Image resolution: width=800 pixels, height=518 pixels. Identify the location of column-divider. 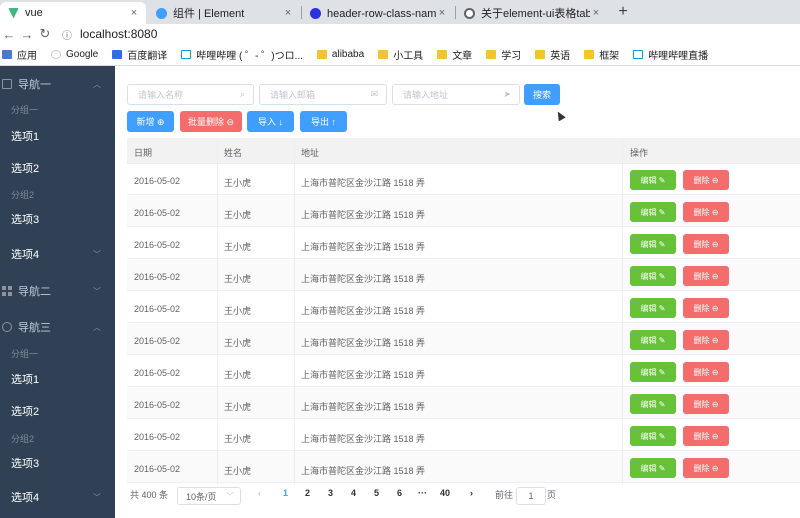
(622, 311).